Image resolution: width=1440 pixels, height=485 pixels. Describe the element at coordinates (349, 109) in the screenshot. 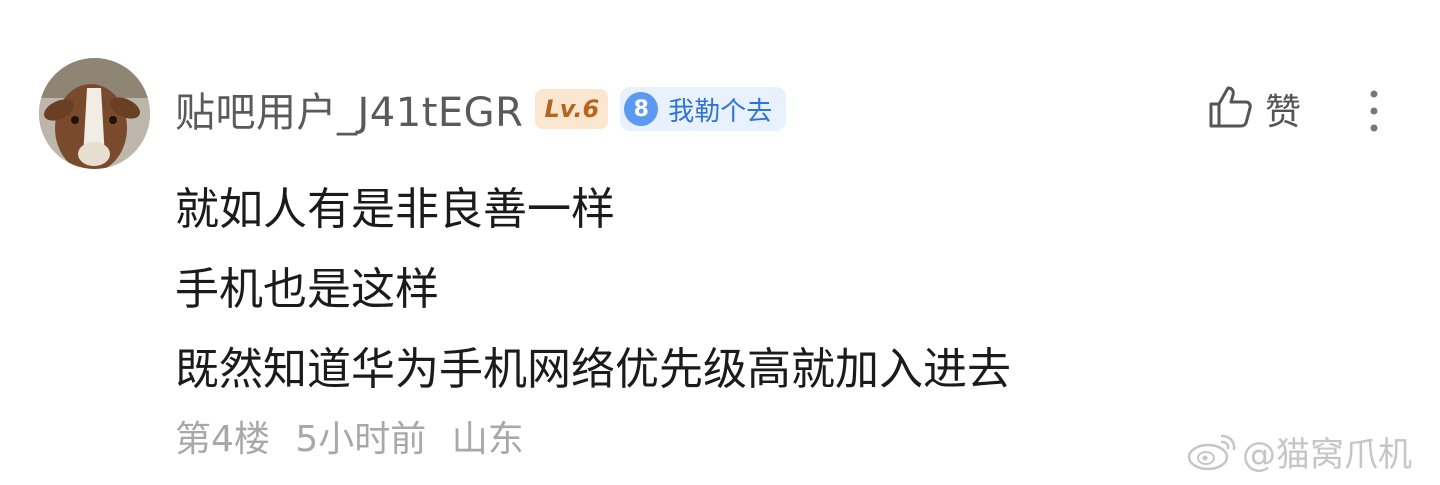

I see `username: 贴吧用户_J41tEGR` at that location.